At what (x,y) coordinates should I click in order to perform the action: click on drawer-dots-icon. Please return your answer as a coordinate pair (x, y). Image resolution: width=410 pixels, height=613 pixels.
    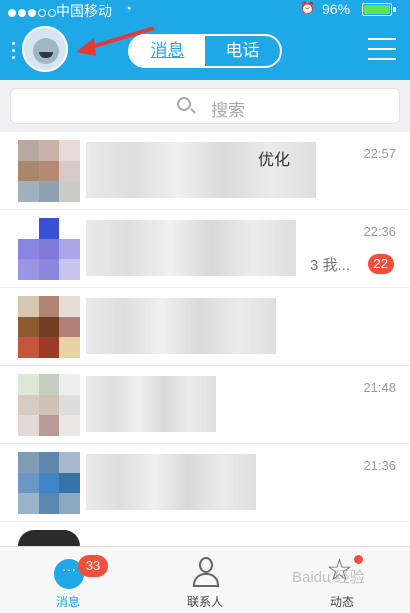
    Looking at the image, I should click on (14, 51).